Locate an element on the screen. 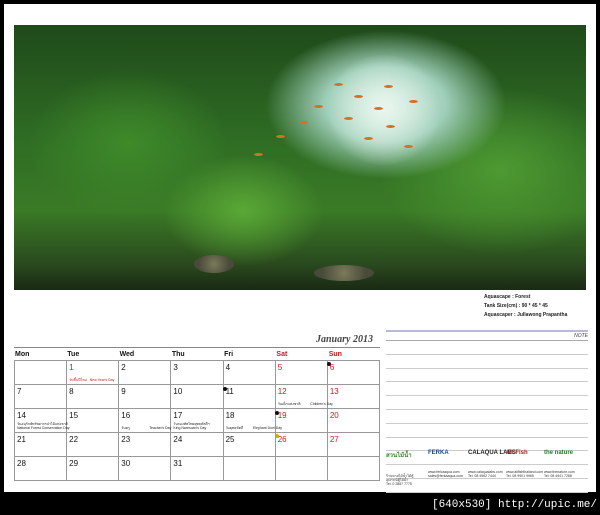 Image resolution: width=600 pixels, height=515 pixels. day-cell: 30 is located at coordinates (145, 469).